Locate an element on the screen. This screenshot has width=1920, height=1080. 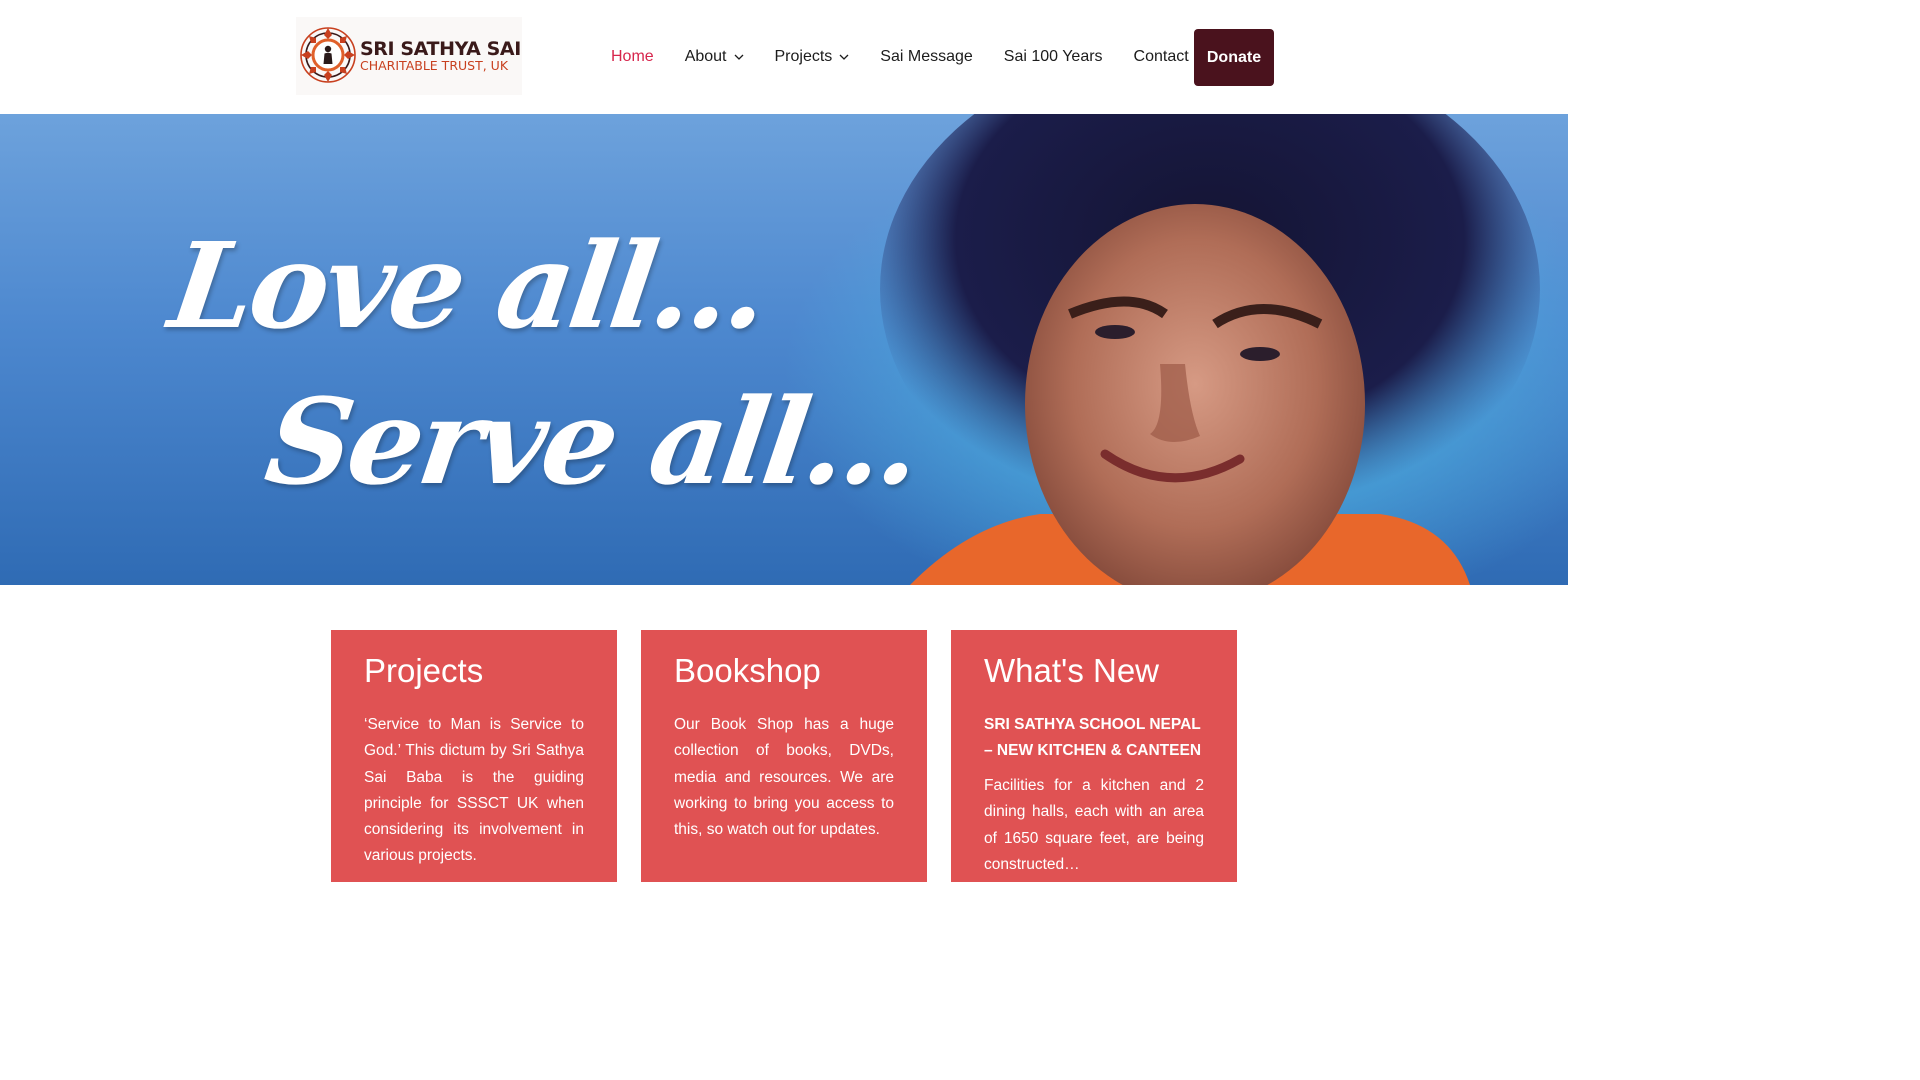
nav-item-projects: Projects is located at coordinates (812, 57).